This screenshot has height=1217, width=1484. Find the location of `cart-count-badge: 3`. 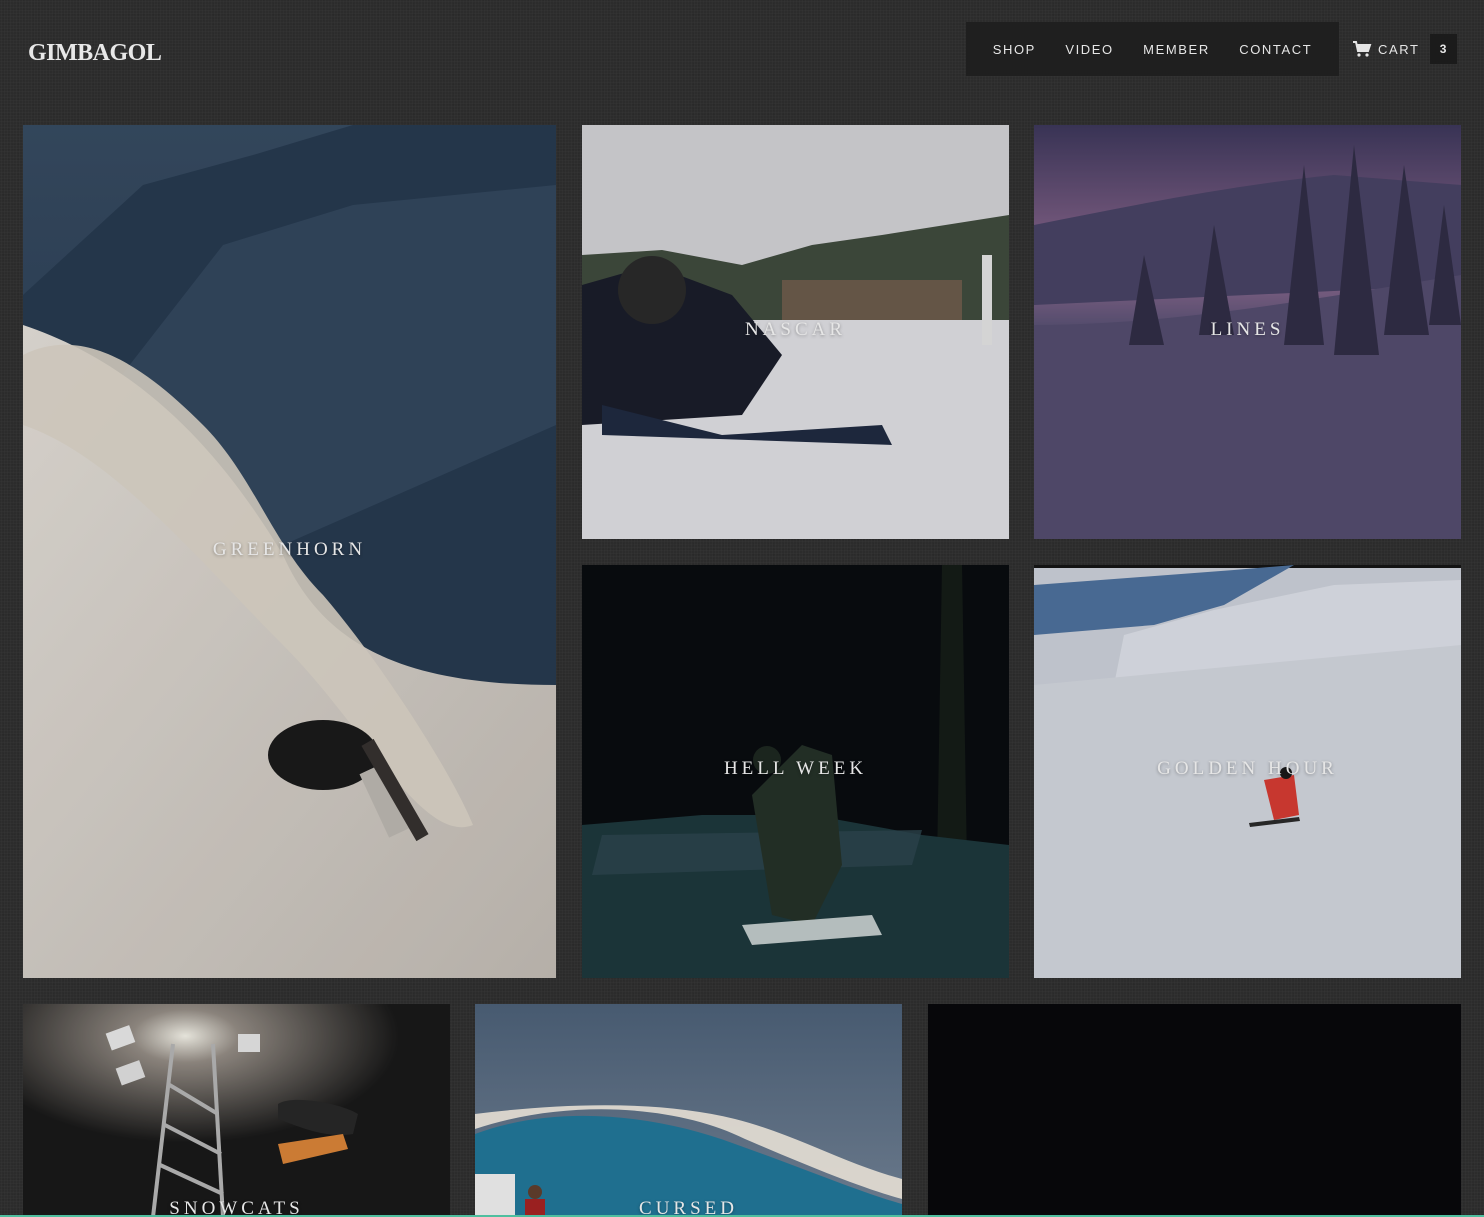

cart-count-badge: 3 is located at coordinates (1443, 49).